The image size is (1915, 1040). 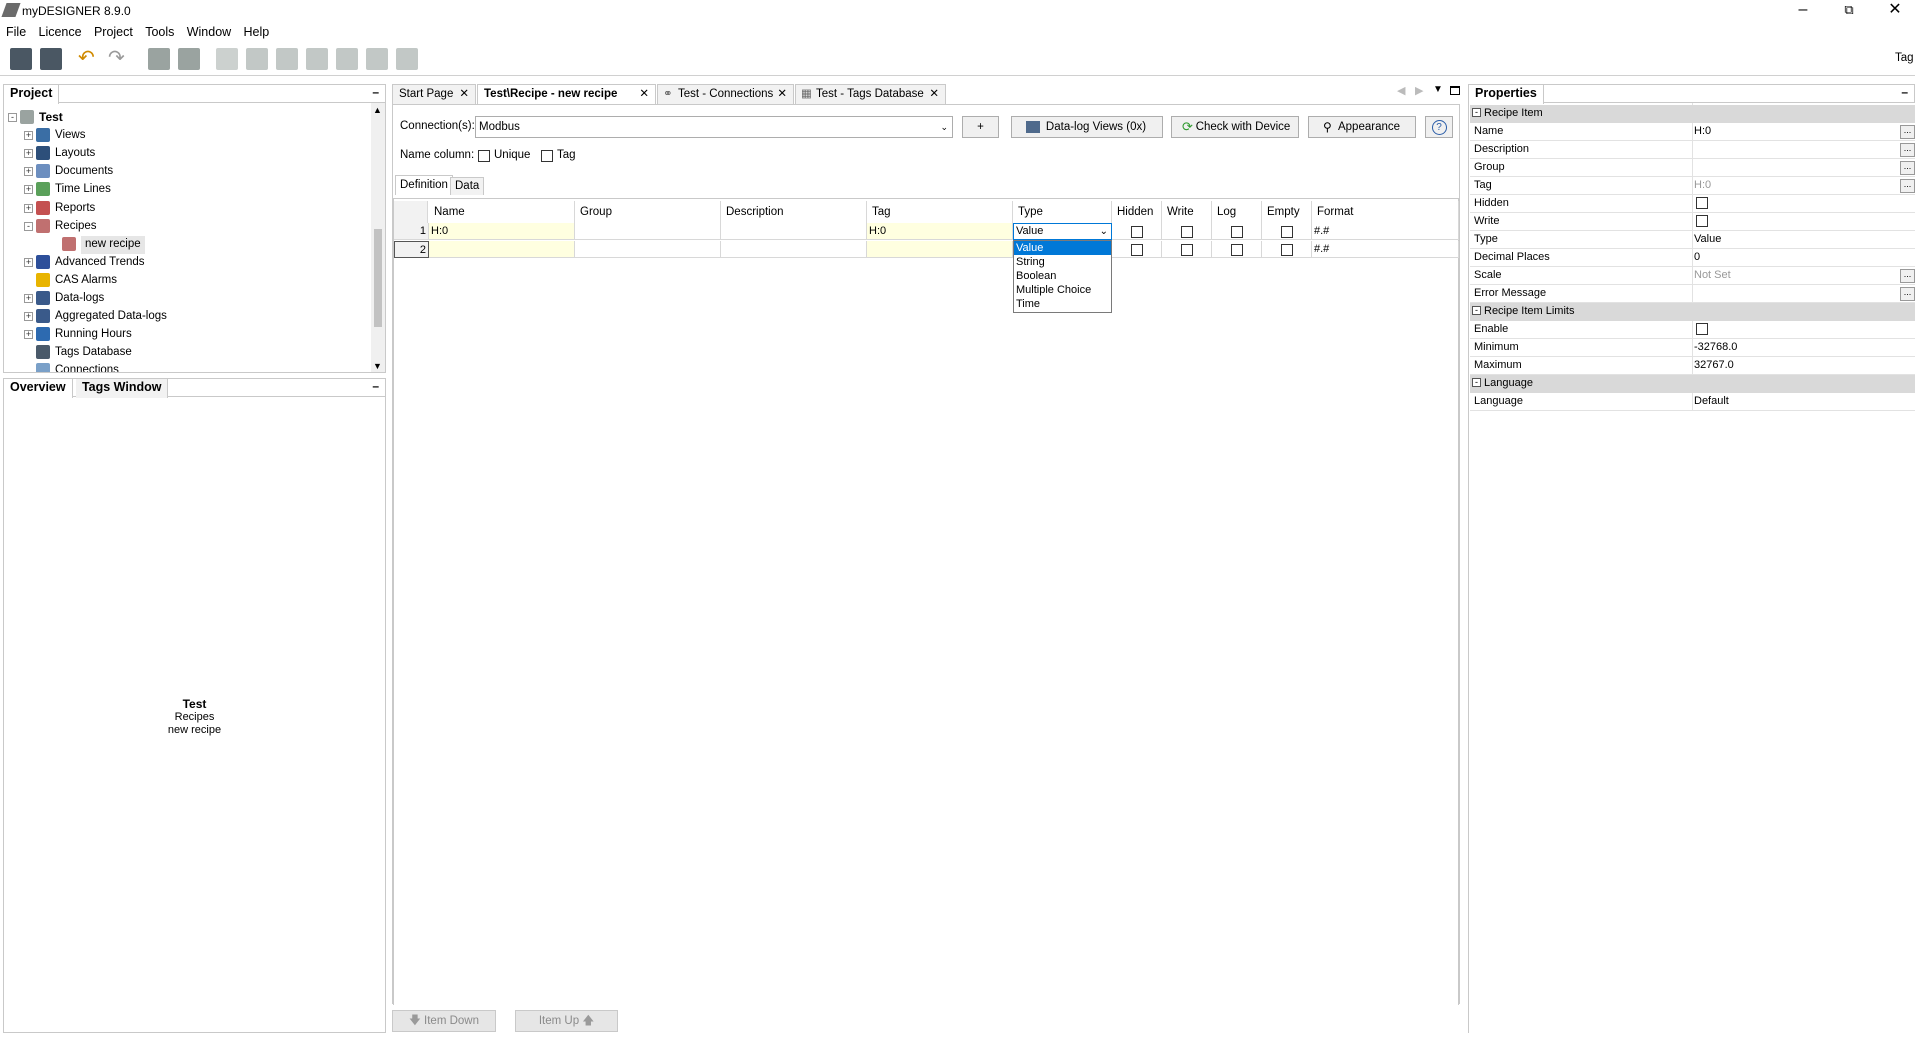 I want to click on property-name: Name H:0, so click(x=1692, y=132).